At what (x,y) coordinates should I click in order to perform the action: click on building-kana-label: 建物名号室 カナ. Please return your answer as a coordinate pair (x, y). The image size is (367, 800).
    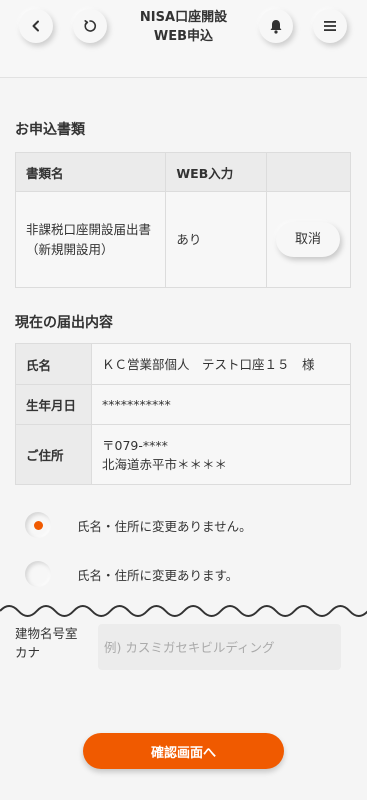
    Looking at the image, I should click on (46, 643).